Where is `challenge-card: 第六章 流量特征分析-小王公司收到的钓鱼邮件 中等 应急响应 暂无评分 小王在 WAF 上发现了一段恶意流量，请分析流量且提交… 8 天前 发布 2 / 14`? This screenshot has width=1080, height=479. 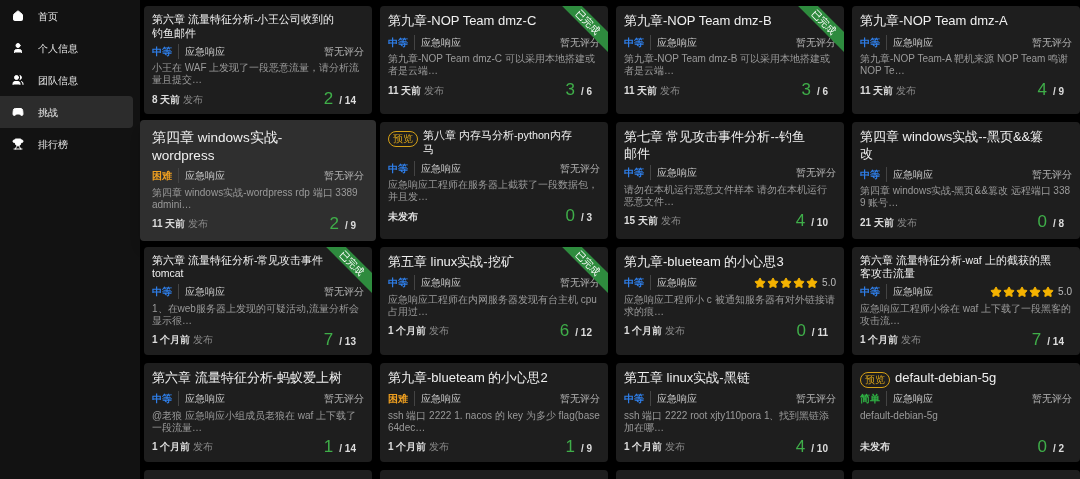
challenge-card: 第六章 流量特征分析-小王公司收到的钓鱼邮件 中等 应急响应 暂无评分 小王在 WAF 上发现了一段恶意流量，请分析流量且提交… 8 天前 发布 2 / 14 is located at coordinates (258, 60).